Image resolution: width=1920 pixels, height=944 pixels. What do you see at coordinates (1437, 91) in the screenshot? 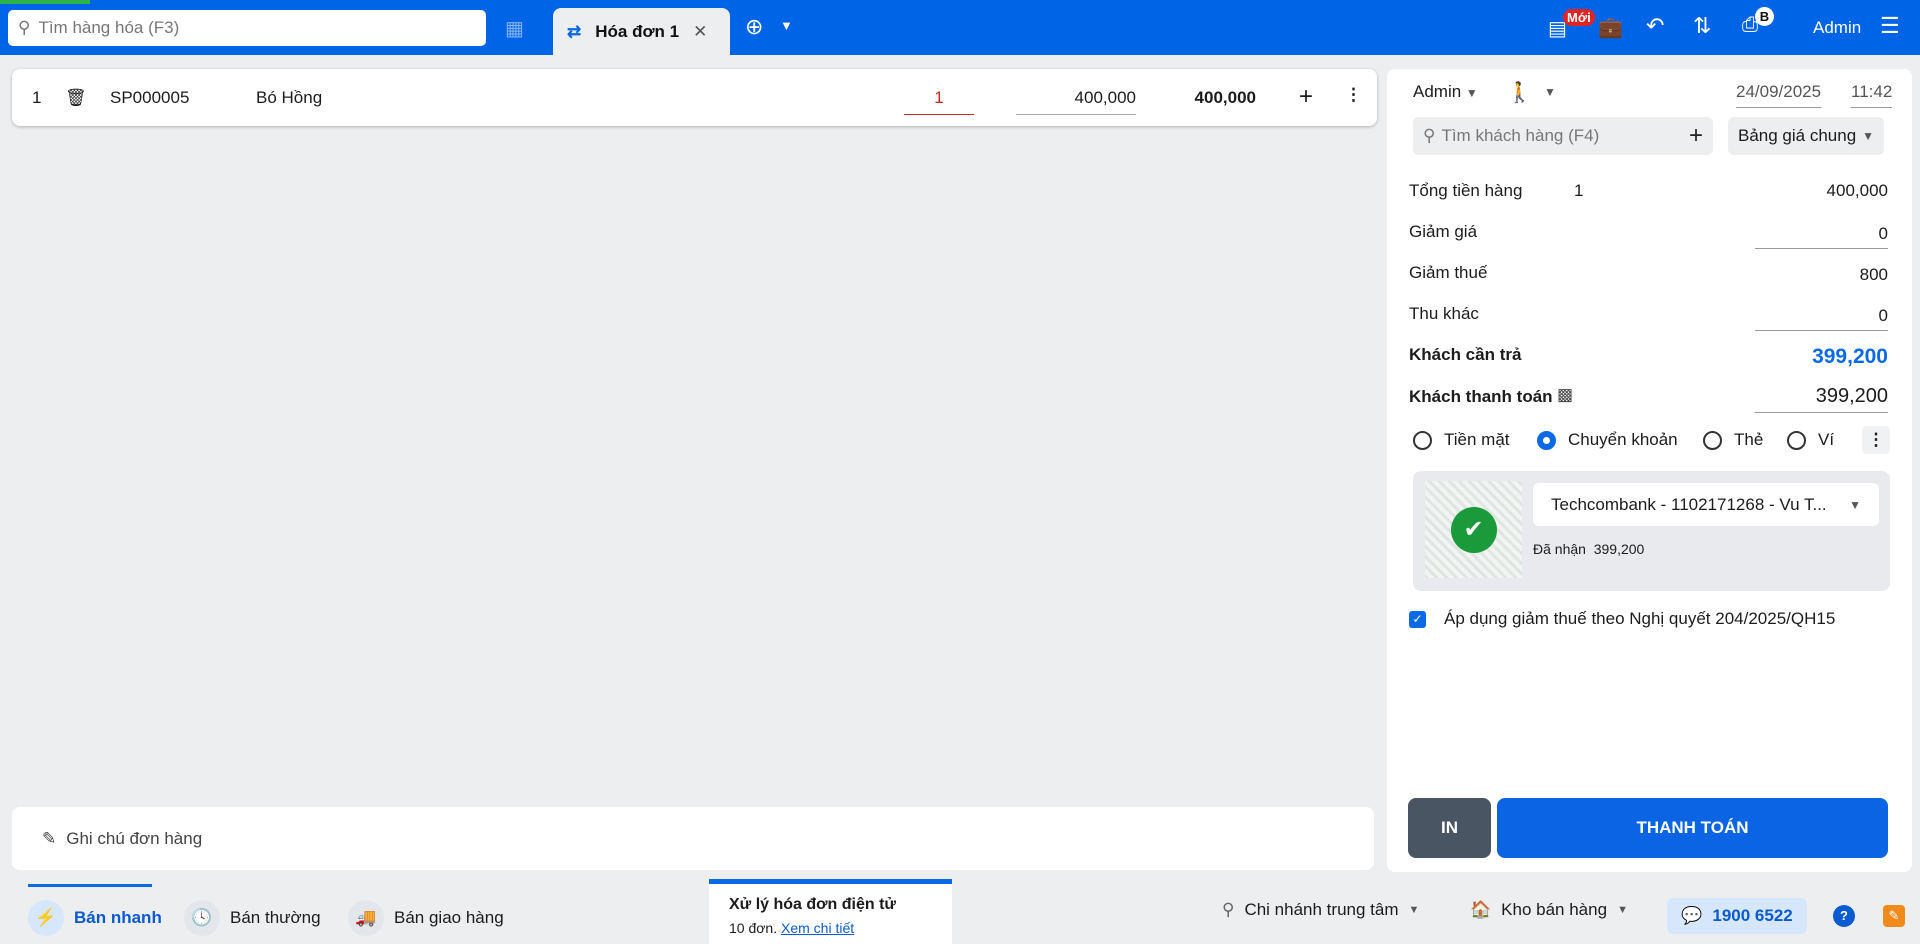
I see `seller-name: Admin` at bounding box center [1437, 91].